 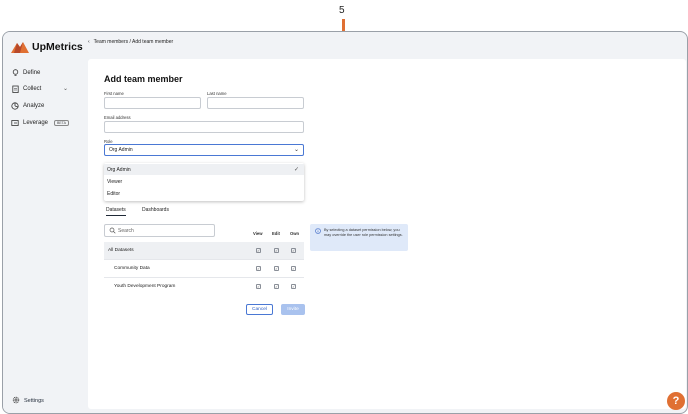 What do you see at coordinates (36, 123) in the screenshot?
I see `sidebar-item-label: Leverage` at bounding box center [36, 123].